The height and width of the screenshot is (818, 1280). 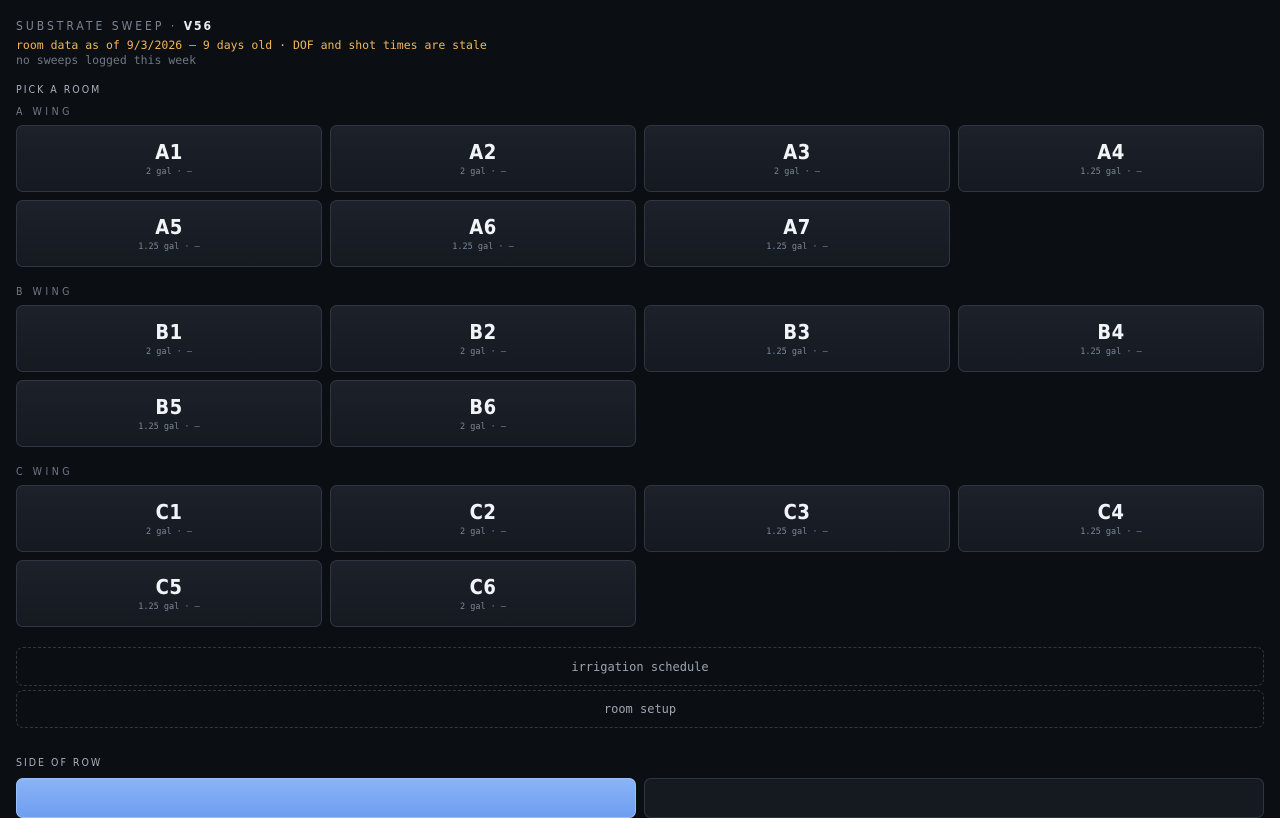 I want to click on app-name: SUBSTRATE SWEEP ·, so click(x=97, y=26).